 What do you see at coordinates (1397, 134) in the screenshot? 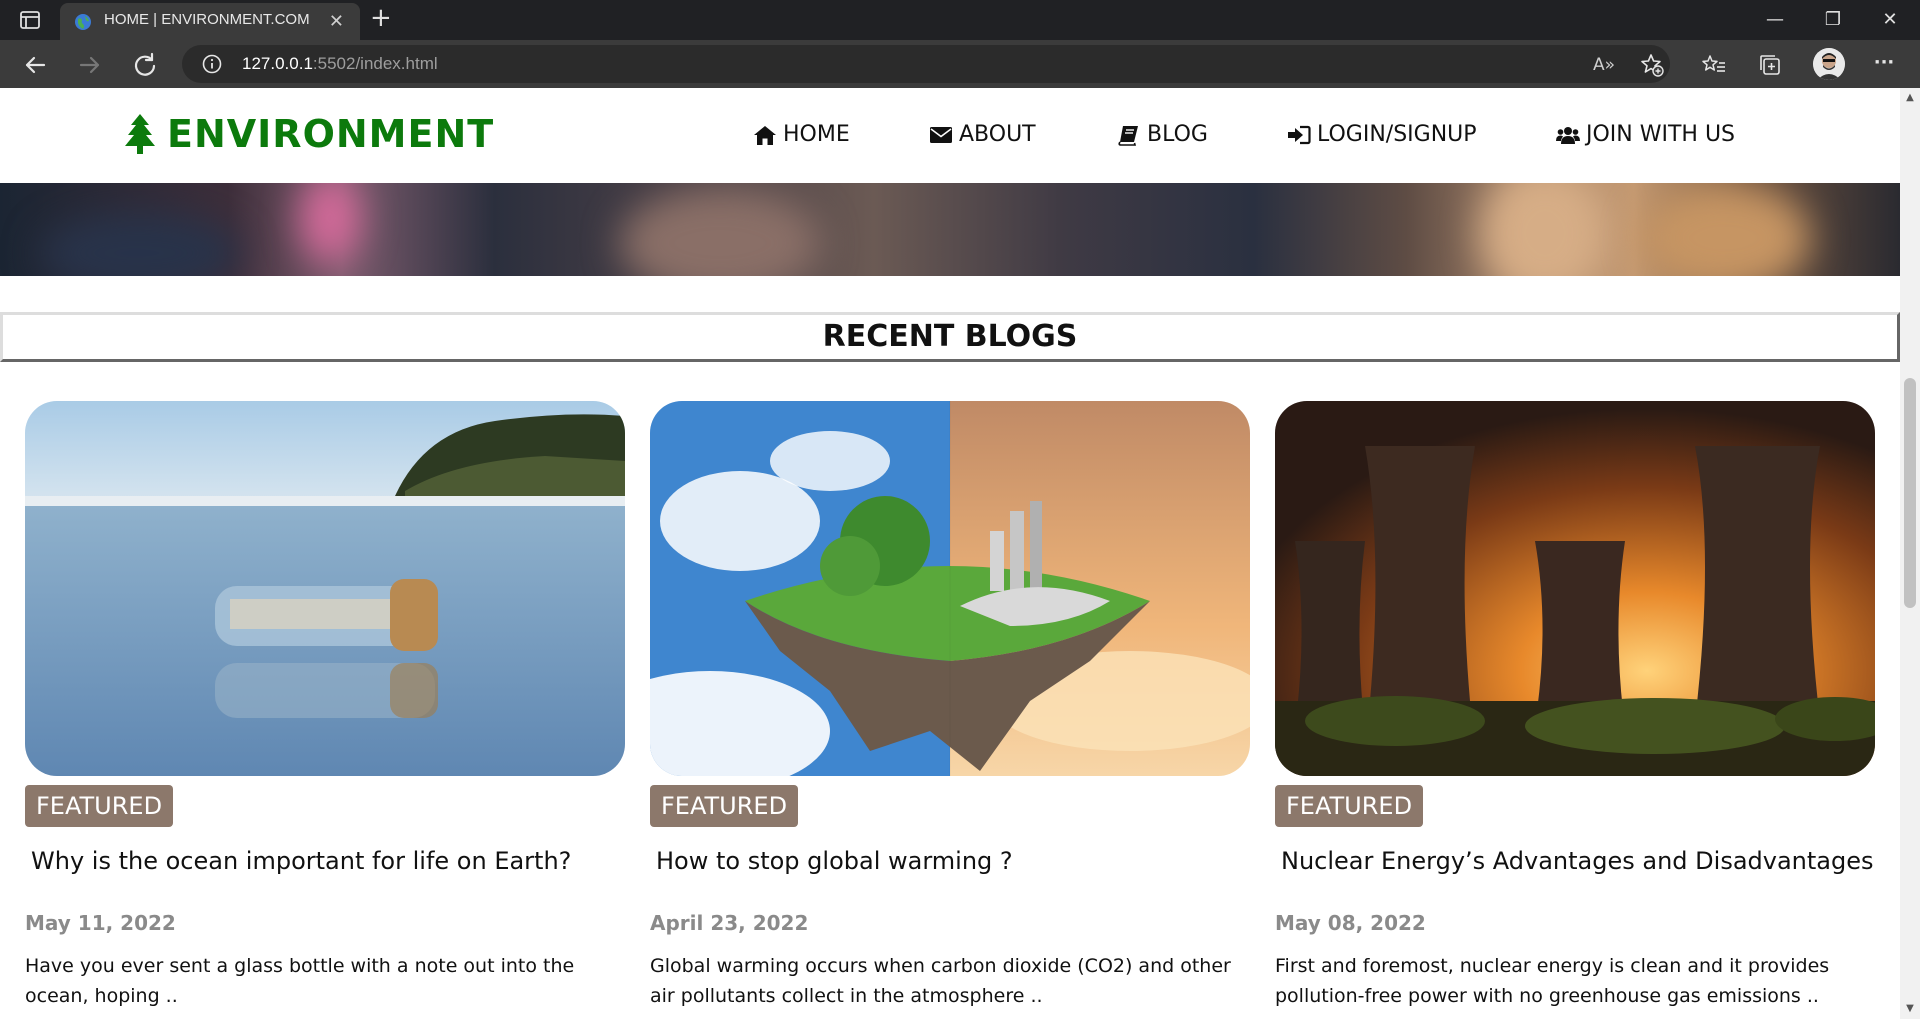
I see `nav-login-signup-label: LOGIN/SIGNUP` at bounding box center [1397, 134].